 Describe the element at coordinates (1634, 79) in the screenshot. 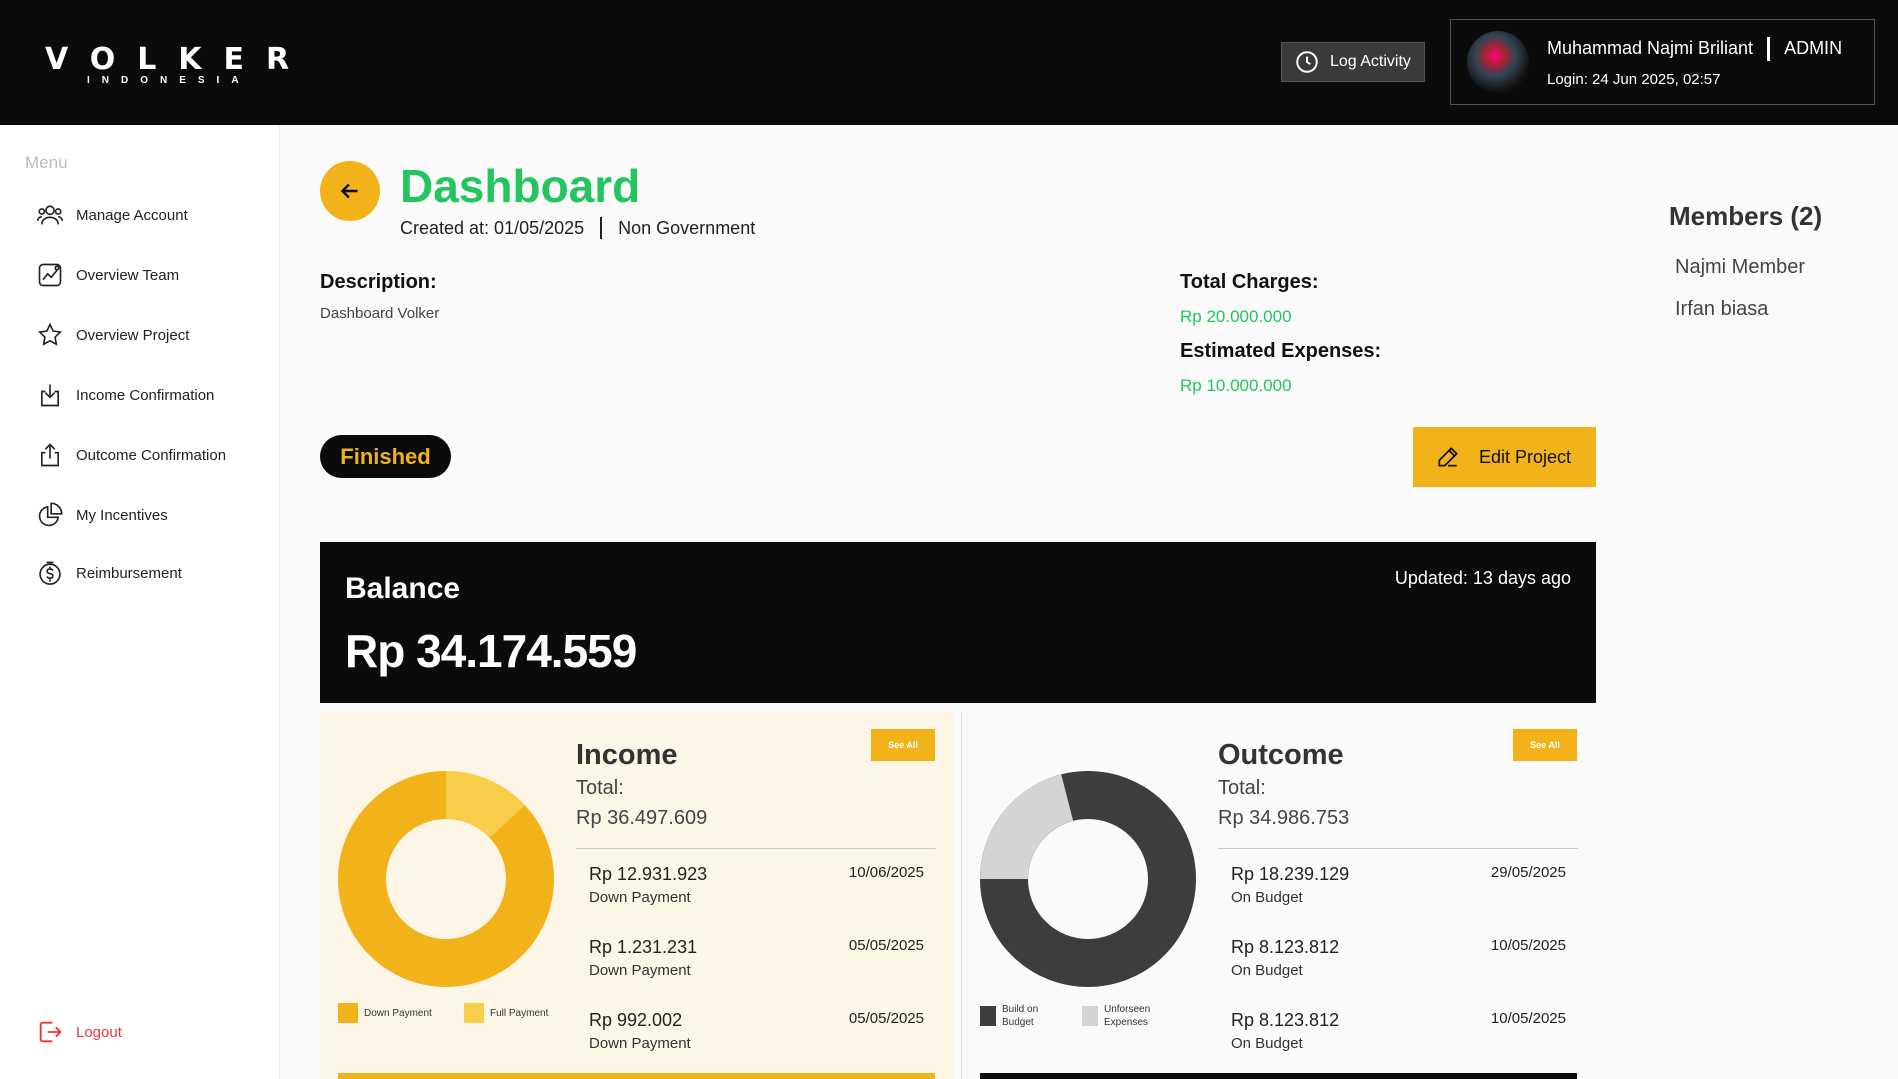

I see `login-info: Login: 24 Jun 2025, 02:57` at that location.